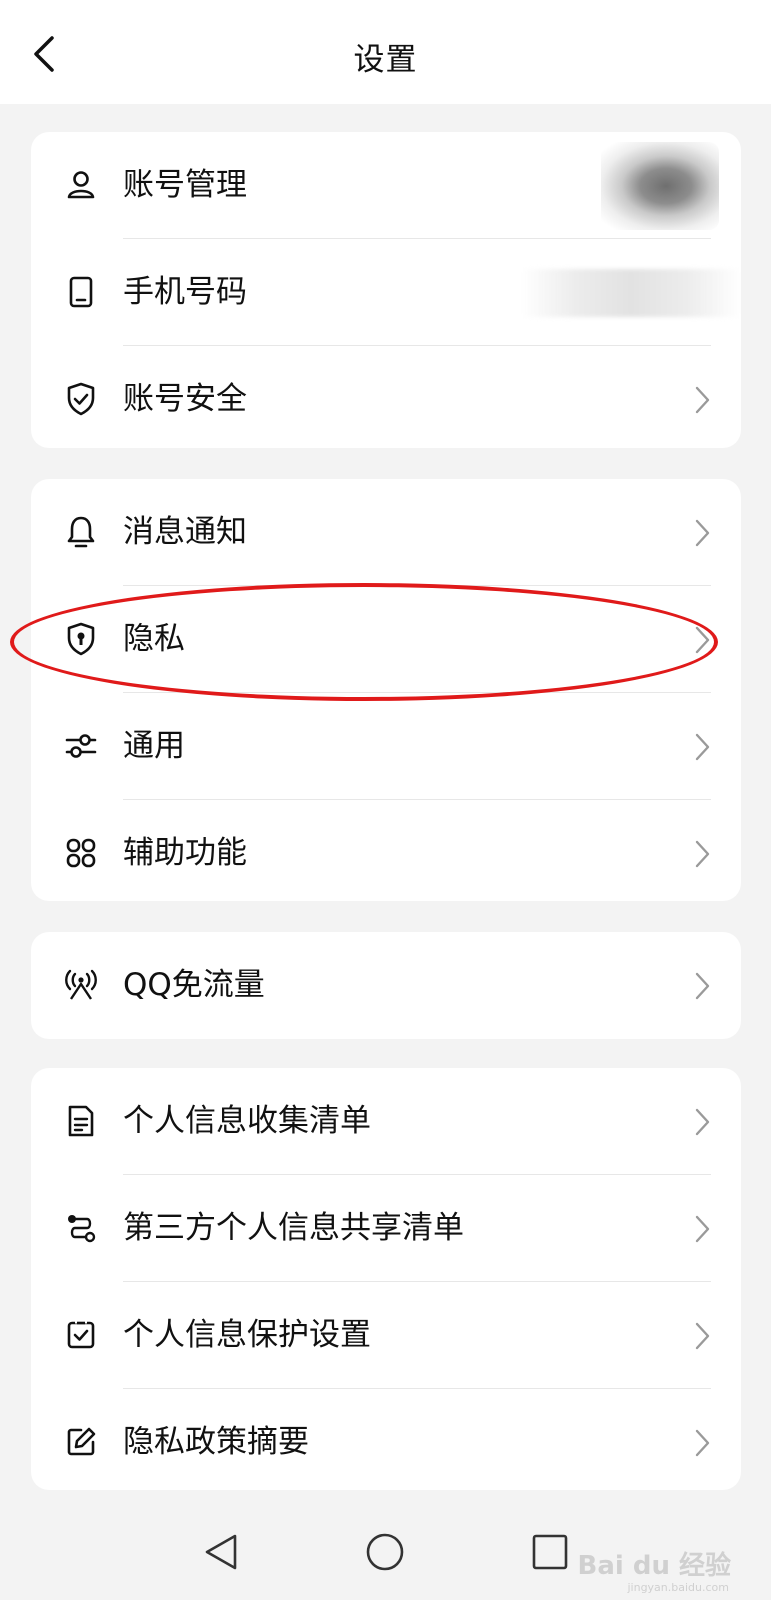 This screenshot has height=1600, width=771. Describe the element at coordinates (185, 399) in the screenshot. I see `settings-item-label: 账号安全` at that location.